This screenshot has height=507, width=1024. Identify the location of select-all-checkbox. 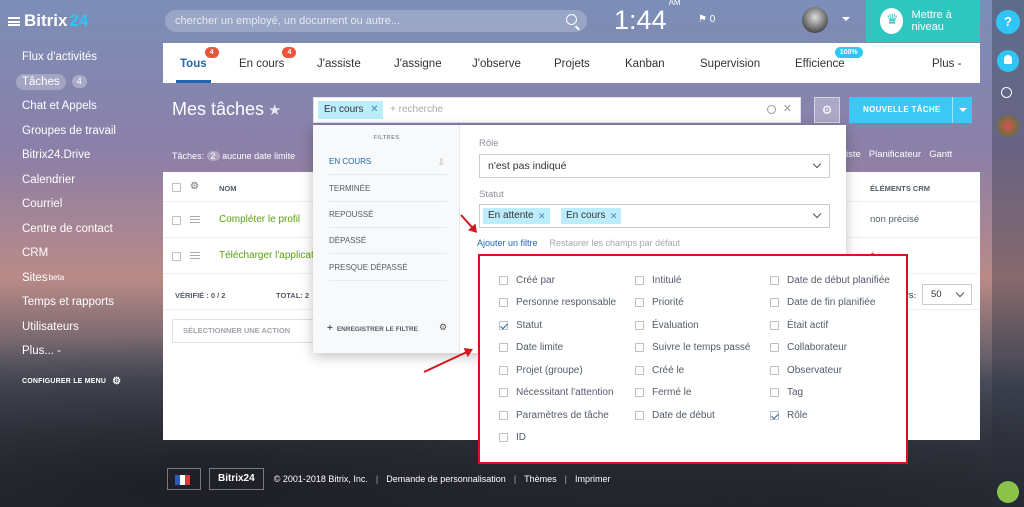
(176, 187).